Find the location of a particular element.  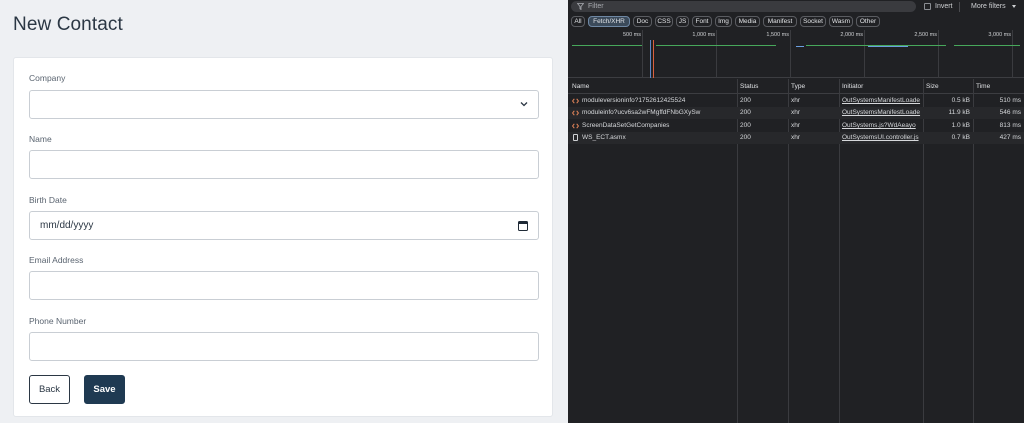

request-size: 1.0 kB is located at coordinates (960, 125).